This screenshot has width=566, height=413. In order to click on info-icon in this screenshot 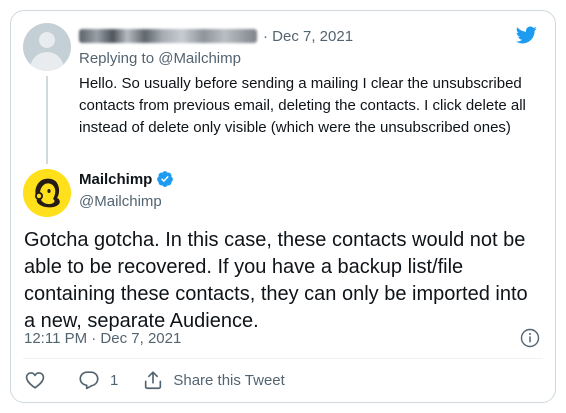, I will do `click(530, 338)`.